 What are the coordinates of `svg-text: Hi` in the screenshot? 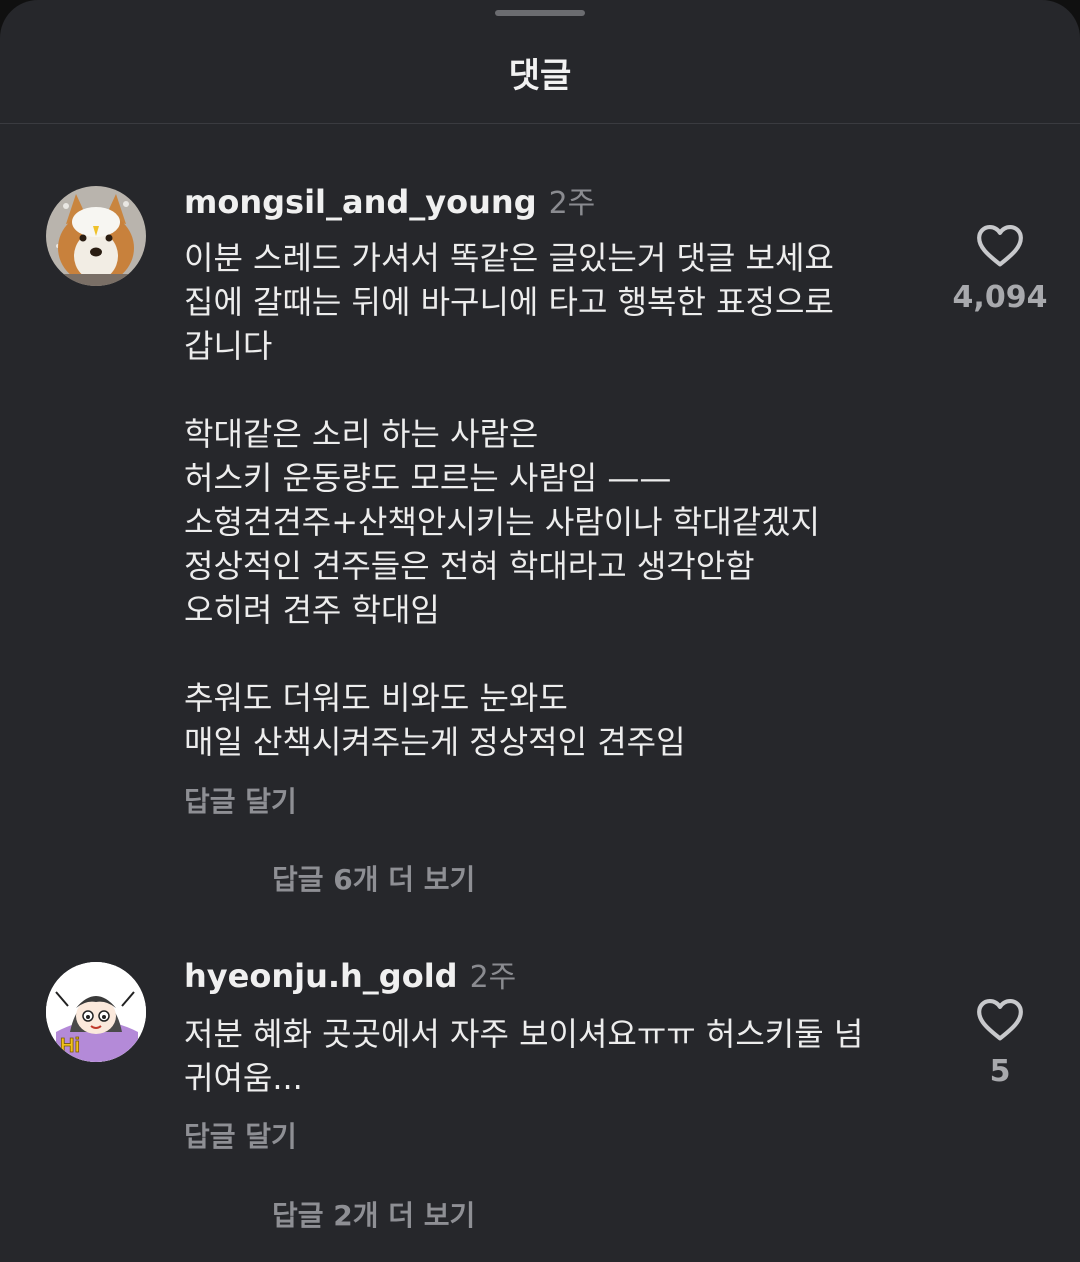 It's located at (70, 1046).